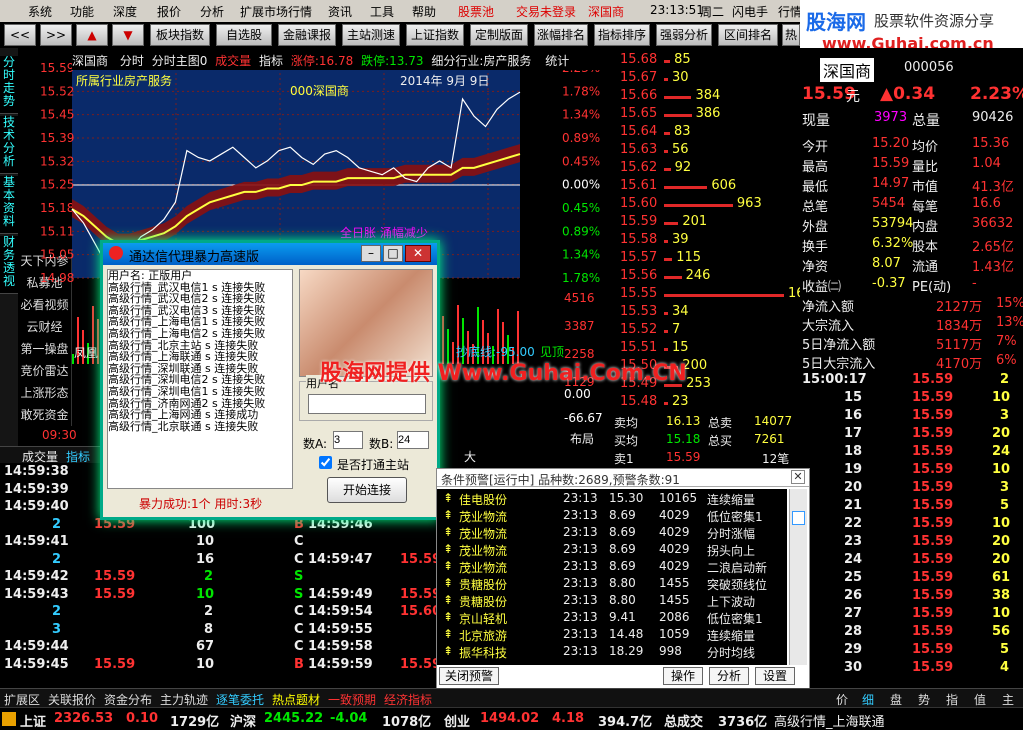  Describe the element at coordinates (716, 295) in the screenshot. I see `bid-row: 15.551677` at that location.